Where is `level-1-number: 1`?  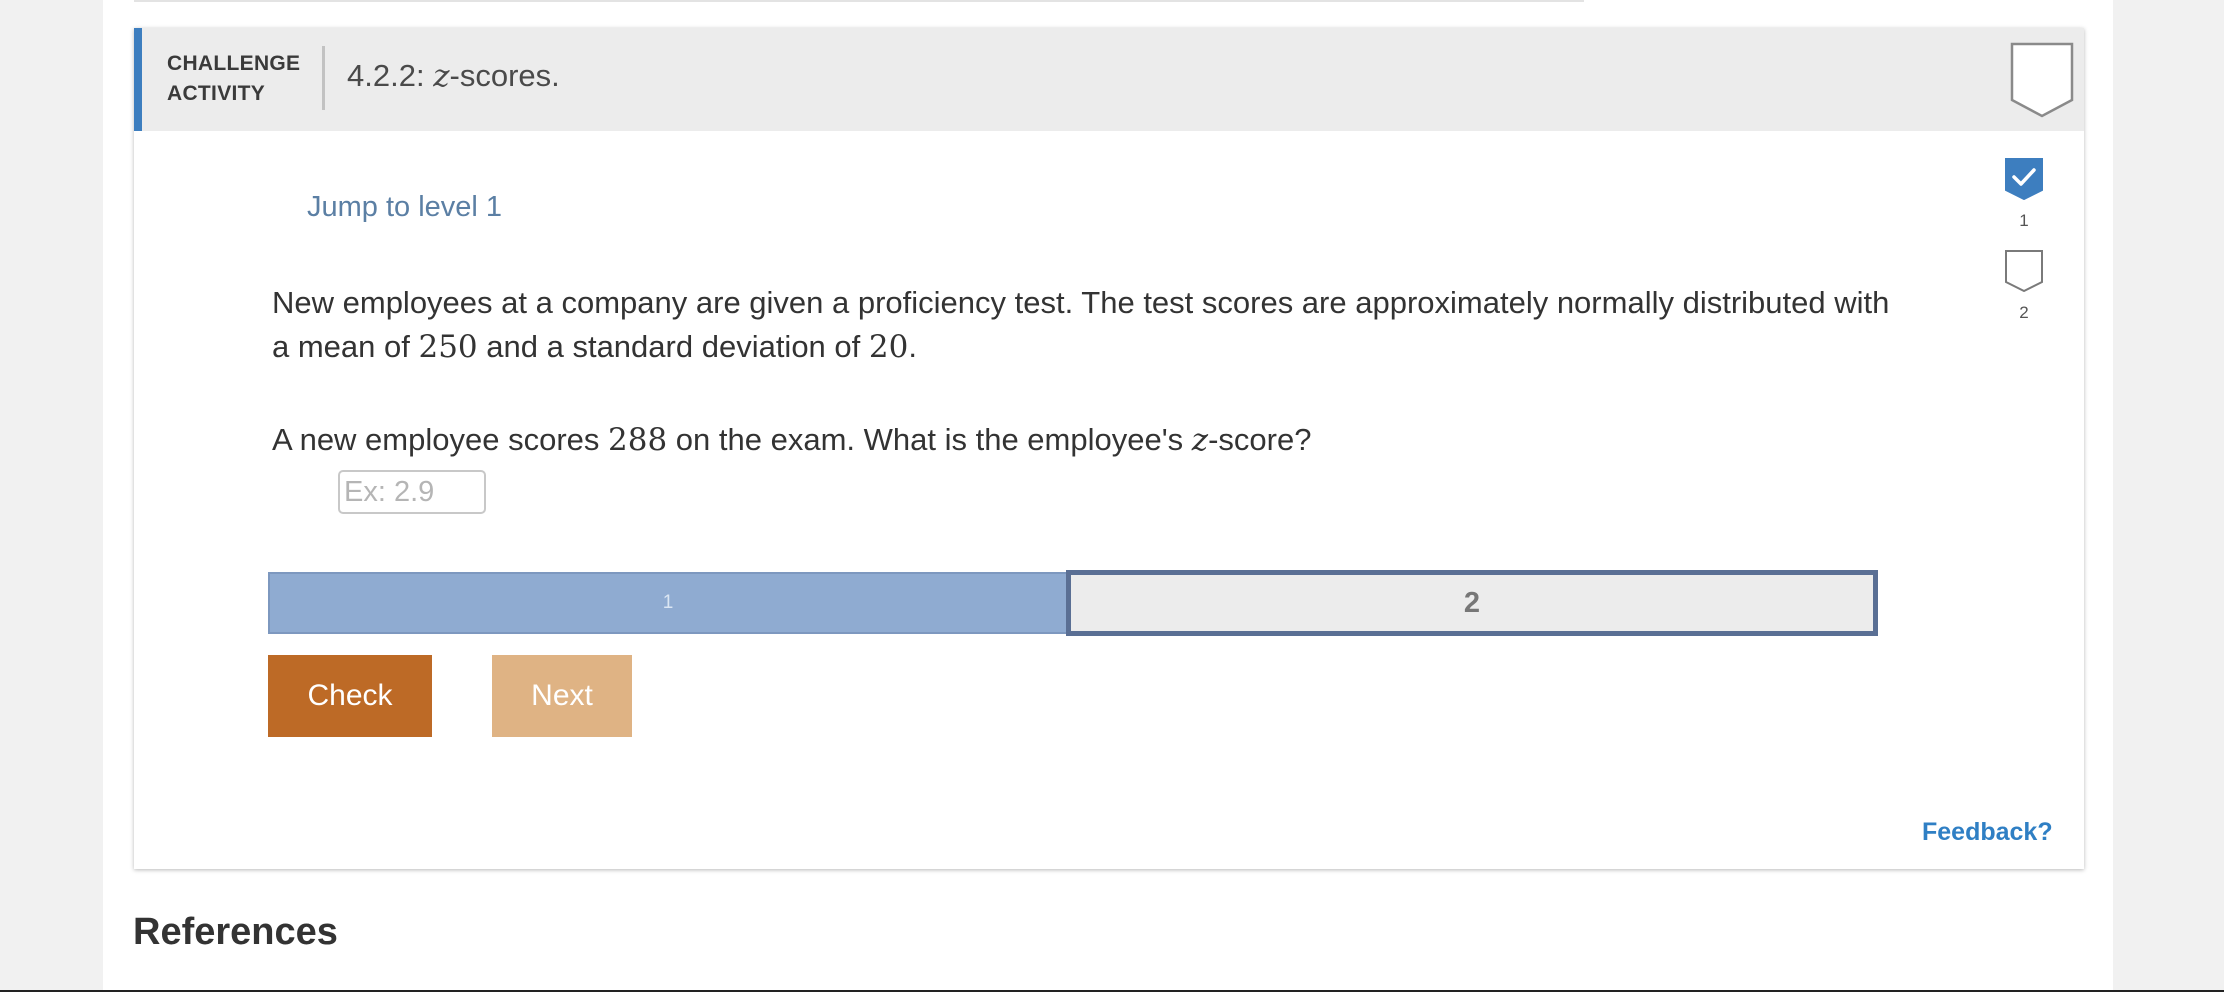
level-1-number: 1 is located at coordinates (2024, 220).